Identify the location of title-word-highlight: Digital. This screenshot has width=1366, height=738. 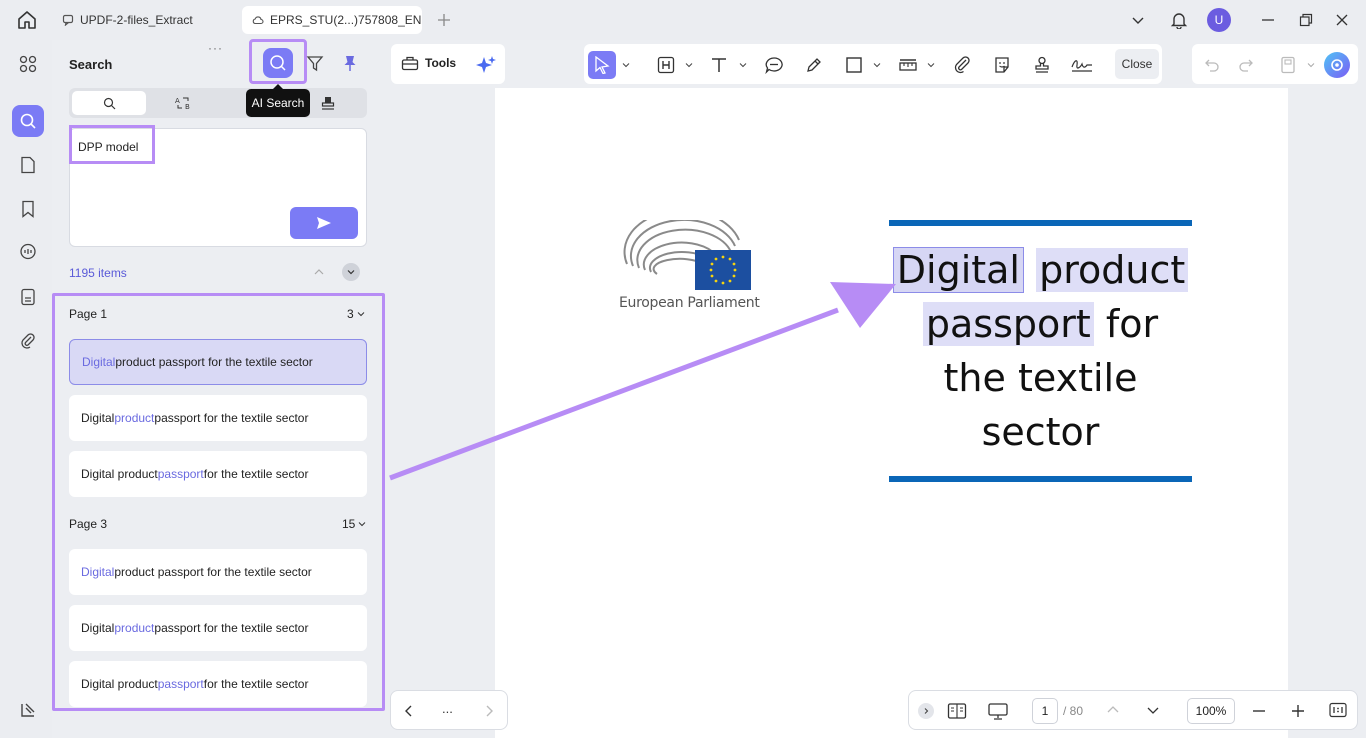
(958, 270).